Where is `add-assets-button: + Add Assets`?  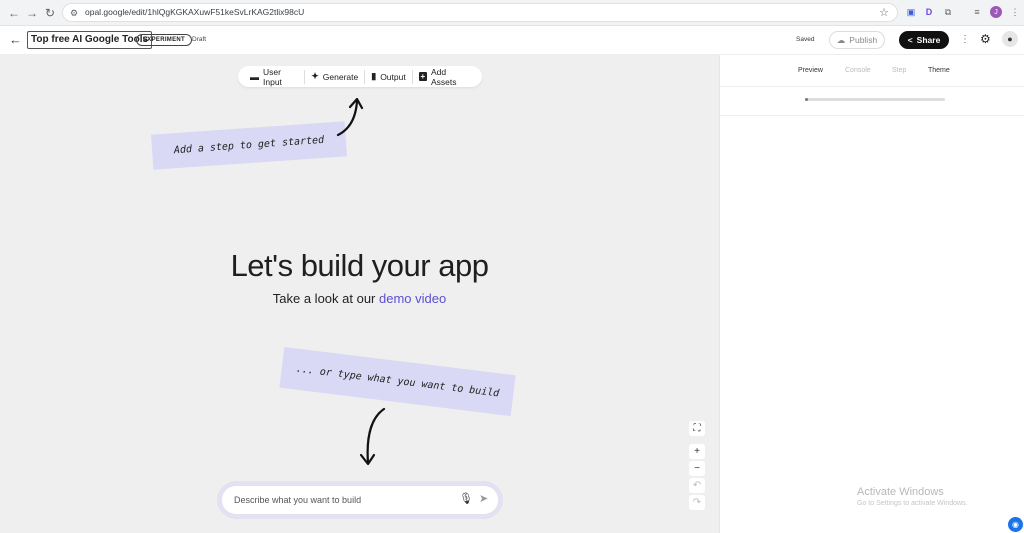 add-assets-button: + Add Assets is located at coordinates (443, 76).